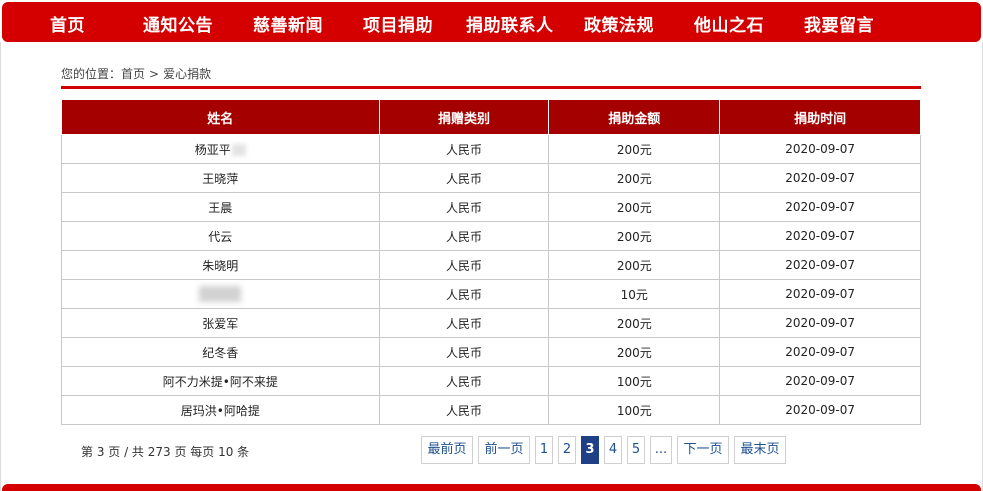 The height and width of the screenshot is (491, 983). Describe the element at coordinates (464, 117) in the screenshot. I see `header-type: 捐赠类别` at that location.